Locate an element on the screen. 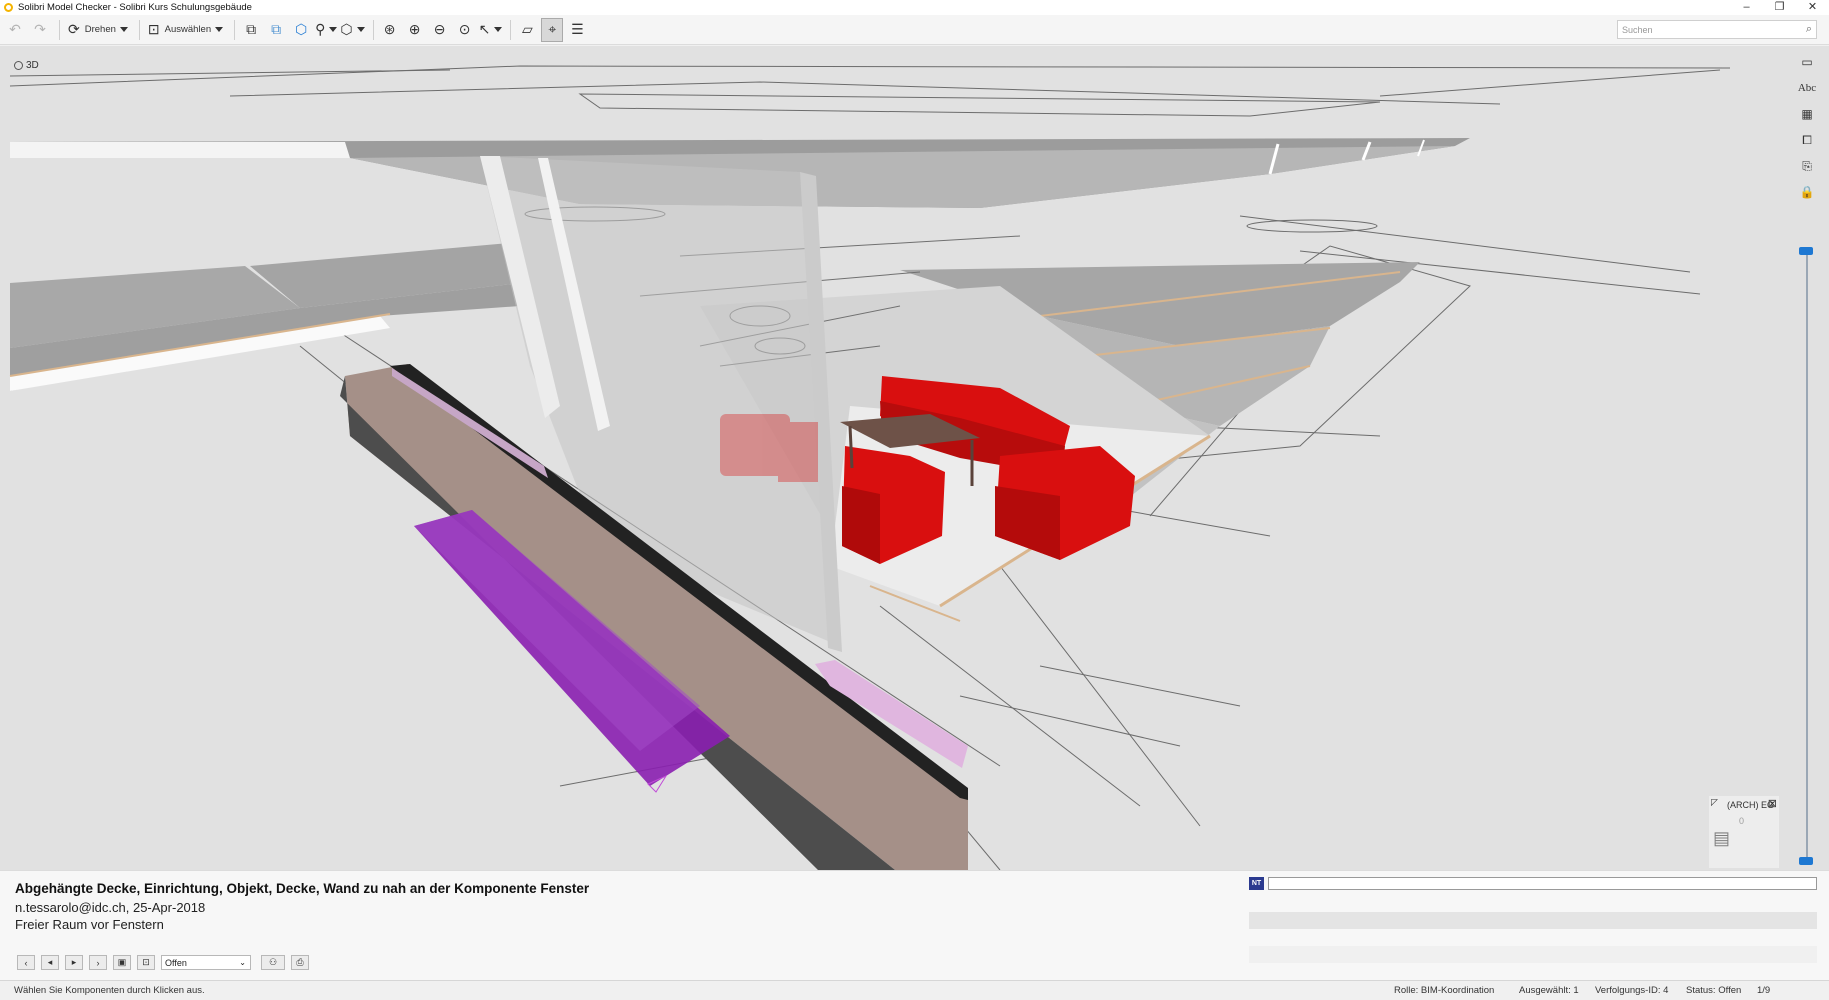 Image resolution: width=1829 pixels, height=1000 pixels. map-pin-icon: ⌖ is located at coordinates (552, 29).